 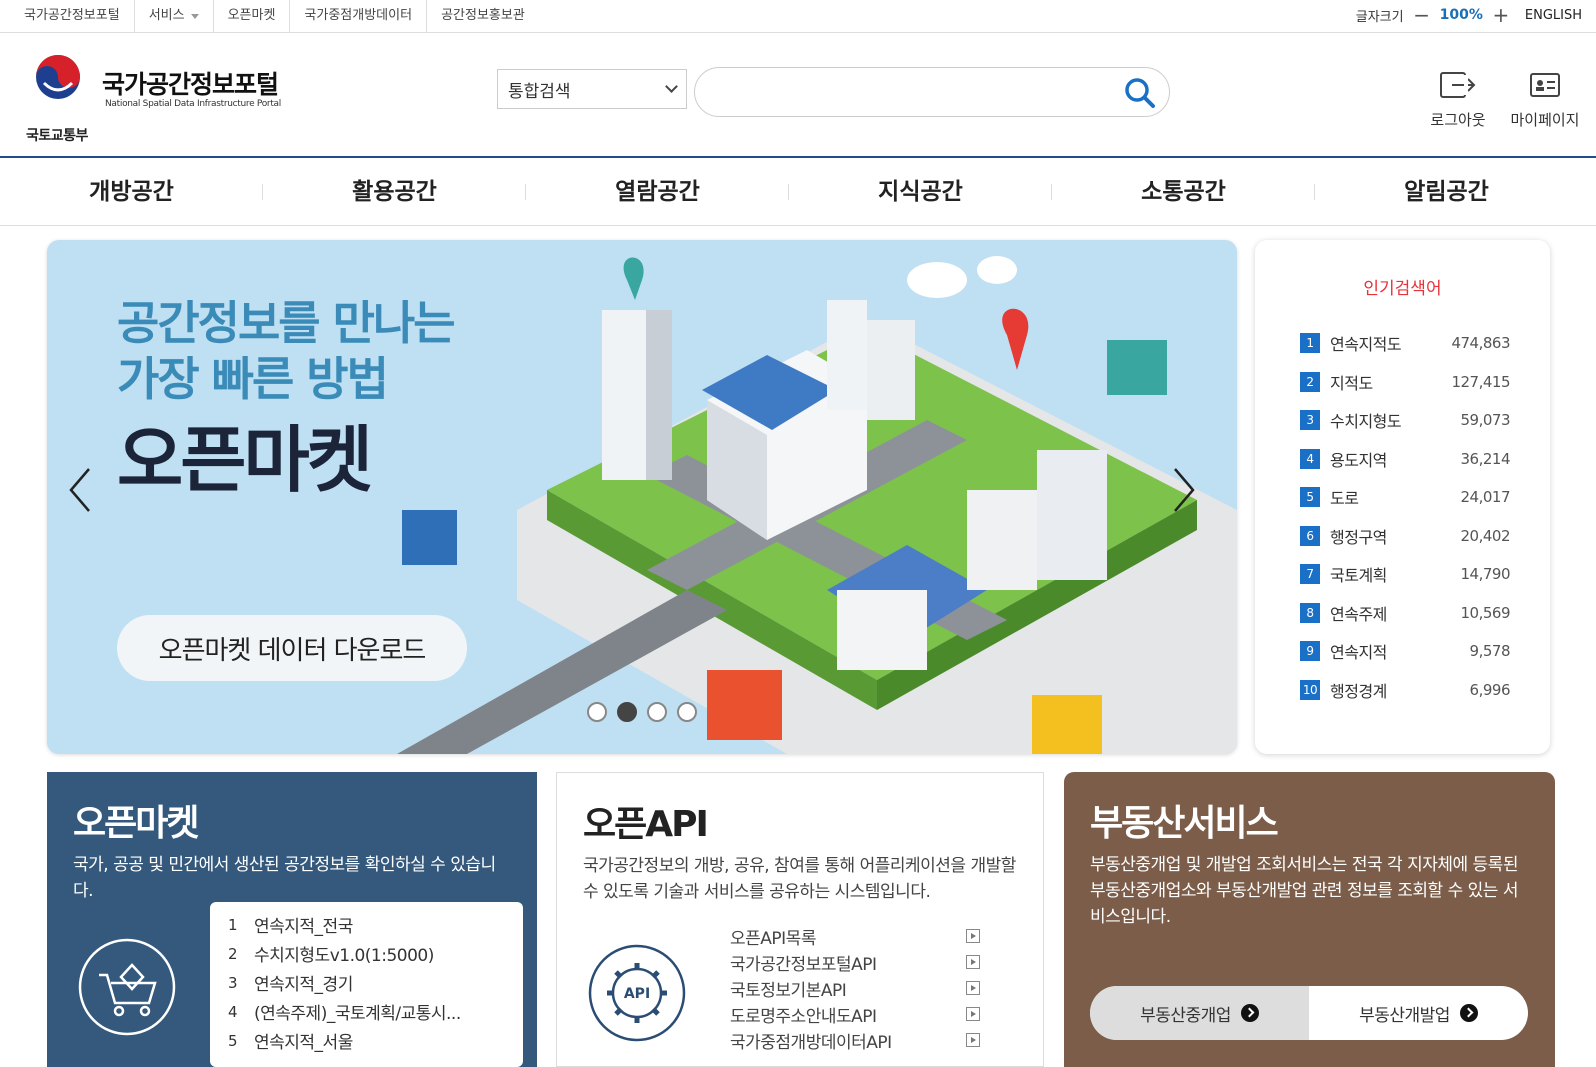 I want to click on keyword-count: 474,863, so click(x=1480, y=343).